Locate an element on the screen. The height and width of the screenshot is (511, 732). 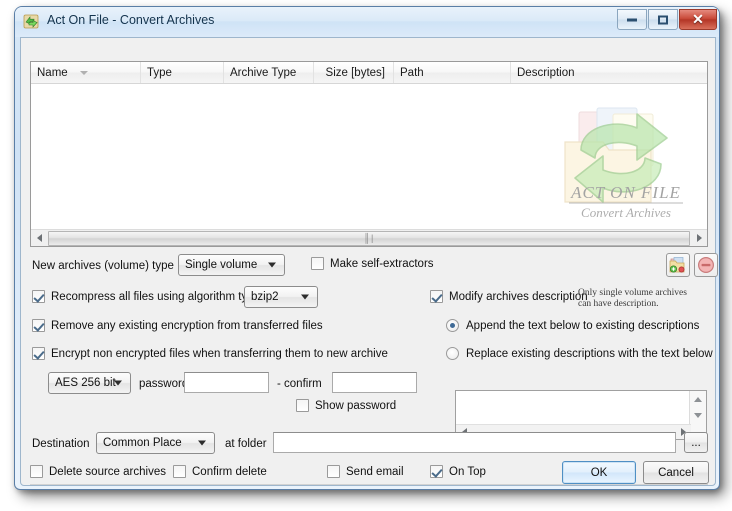
close-button: ✕ is located at coordinates (698, 19).